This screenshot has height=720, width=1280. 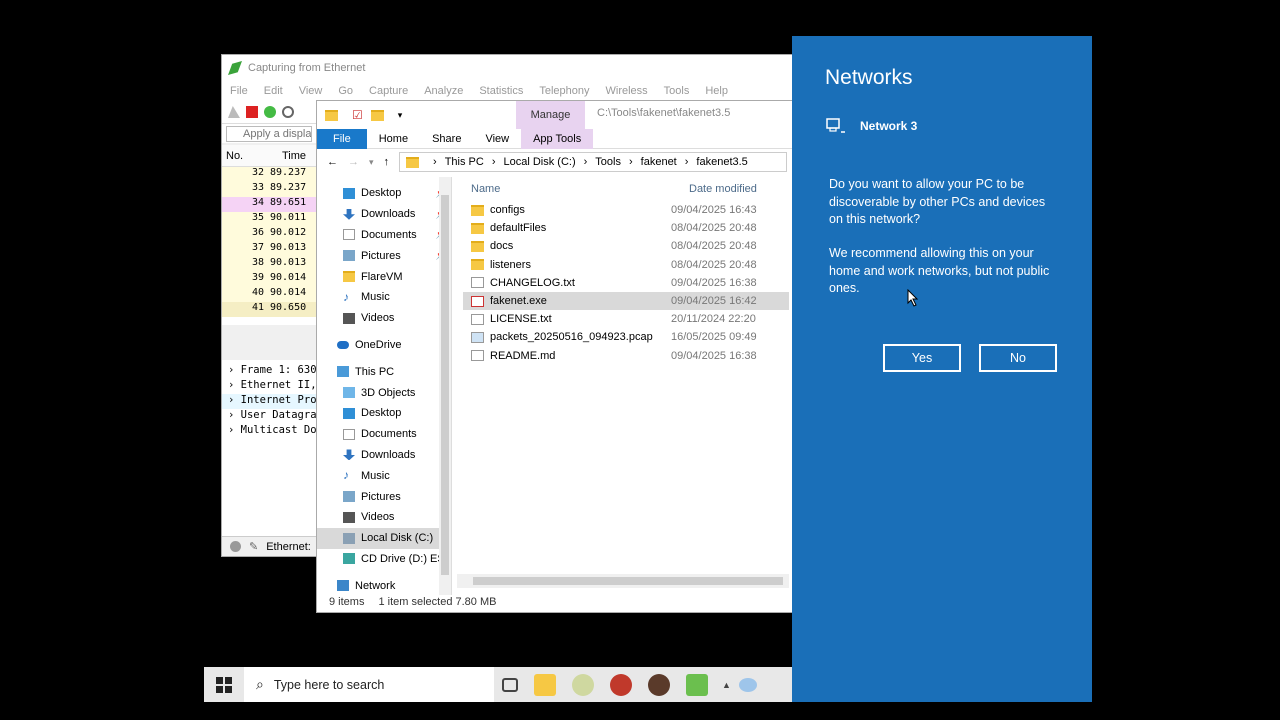 I want to click on file-date: 09/04/2025 16:38, so click(x=714, y=355).